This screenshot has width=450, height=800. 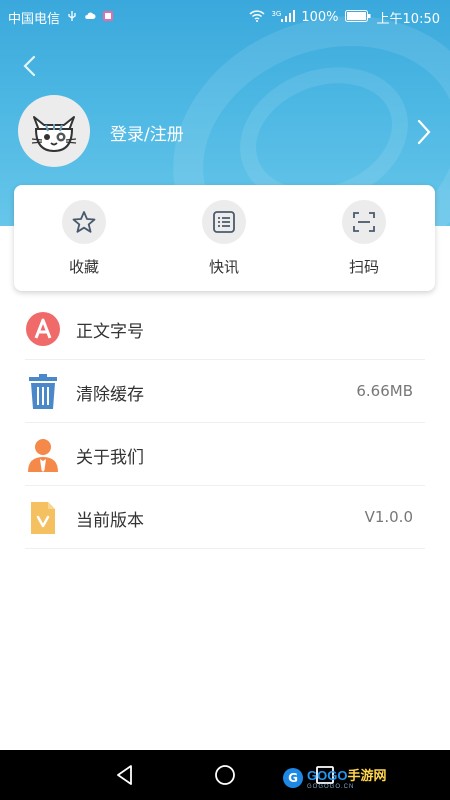 What do you see at coordinates (223, 267) in the screenshot?
I see `news-label: 快讯` at bounding box center [223, 267].